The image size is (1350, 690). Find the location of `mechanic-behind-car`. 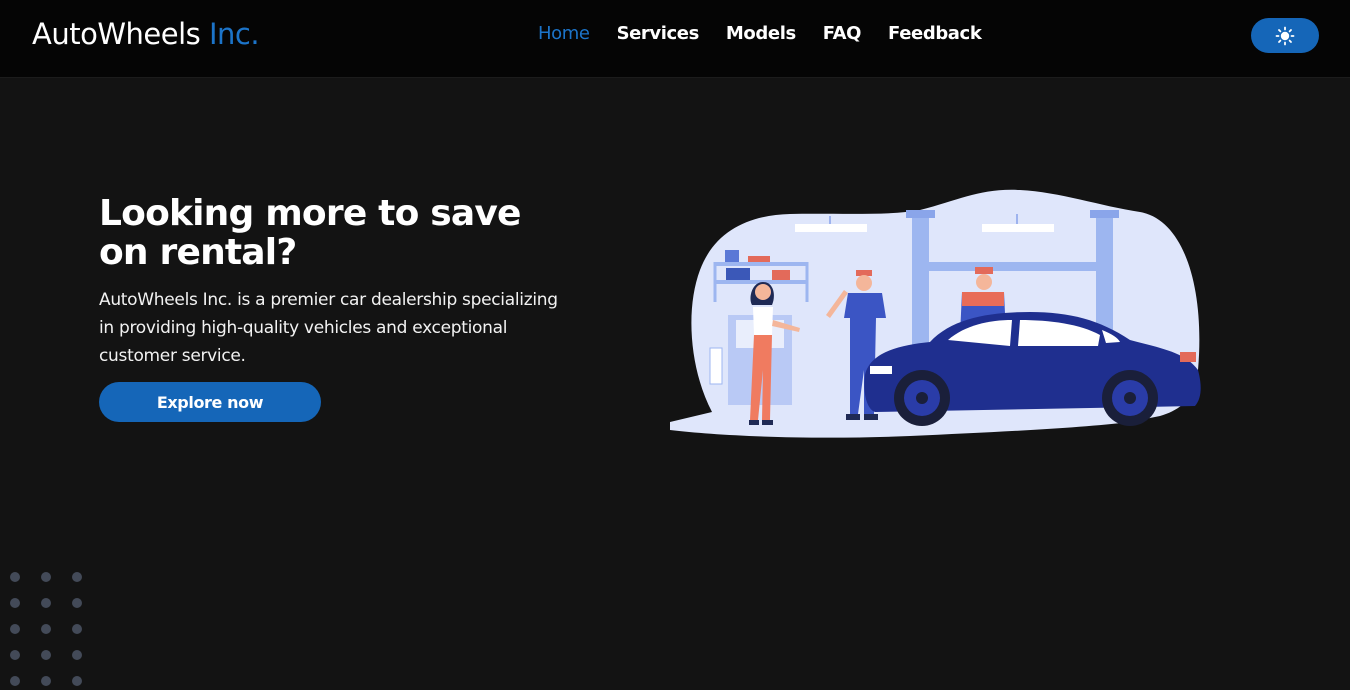

mechanic-behind-car is located at coordinates (984, 270).